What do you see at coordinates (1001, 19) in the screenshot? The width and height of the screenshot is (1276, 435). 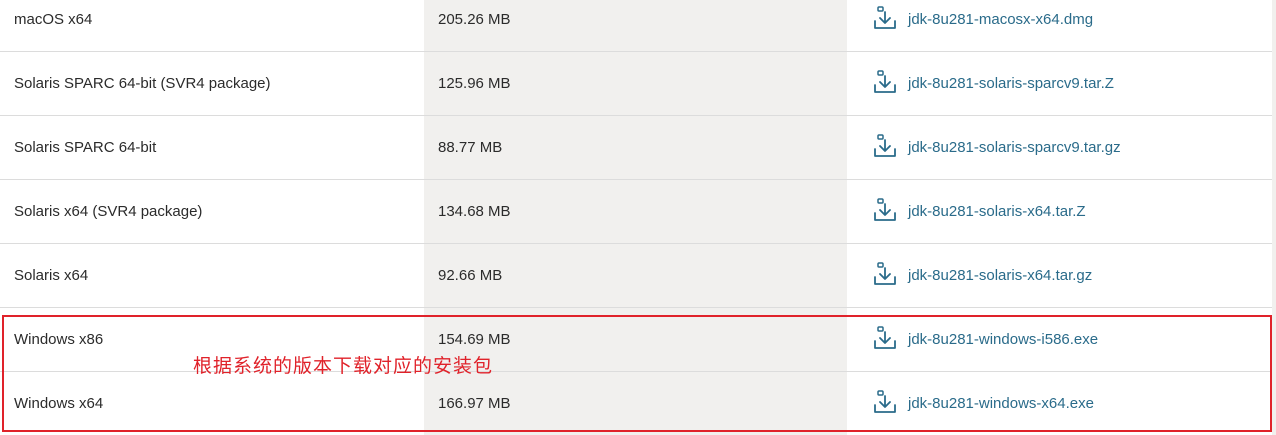 I see `download-filename: jdk-8u281-macosx-x64.dmg` at bounding box center [1001, 19].